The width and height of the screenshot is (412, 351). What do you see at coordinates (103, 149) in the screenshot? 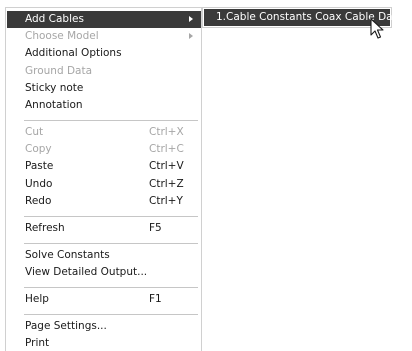
I see `menu-item-copy: Copy Ctrl+C` at bounding box center [103, 149].